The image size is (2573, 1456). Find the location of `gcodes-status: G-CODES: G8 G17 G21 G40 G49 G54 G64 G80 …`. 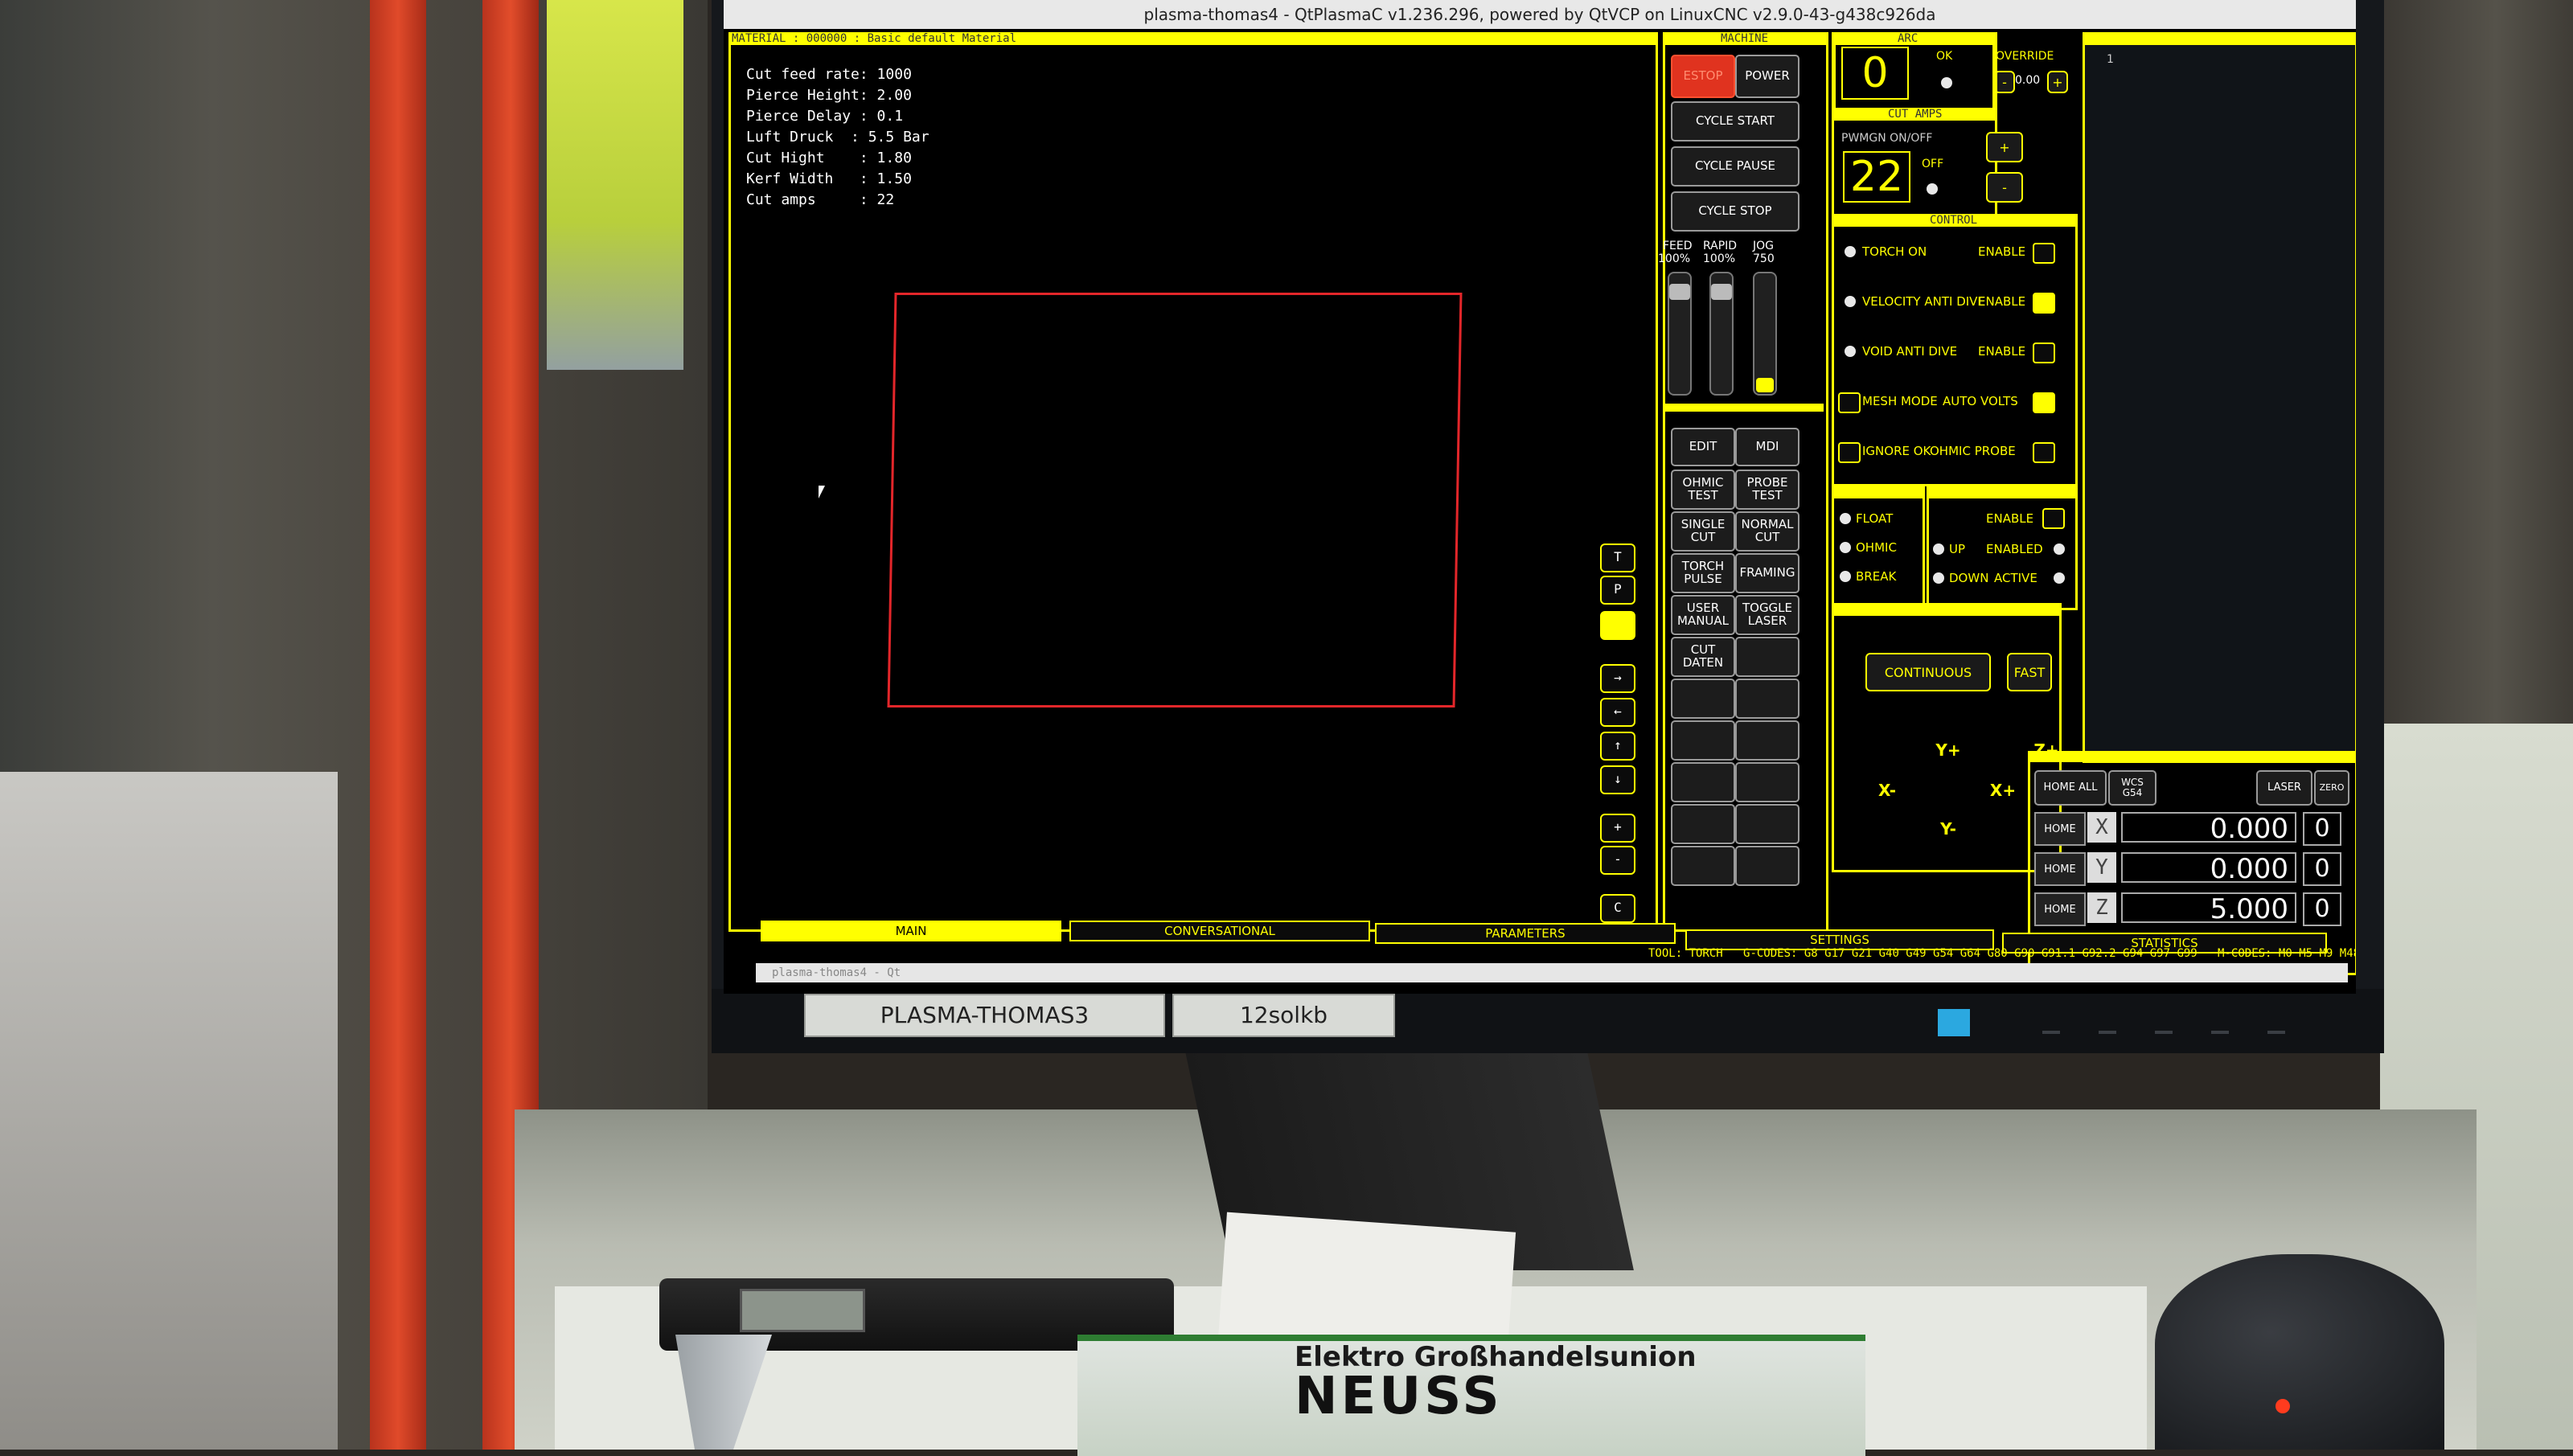

gcodes-status: G-CODES: G8 G17 G21 G40 G49 G54 G64 G80 … is located at coordinates (1970, 953).